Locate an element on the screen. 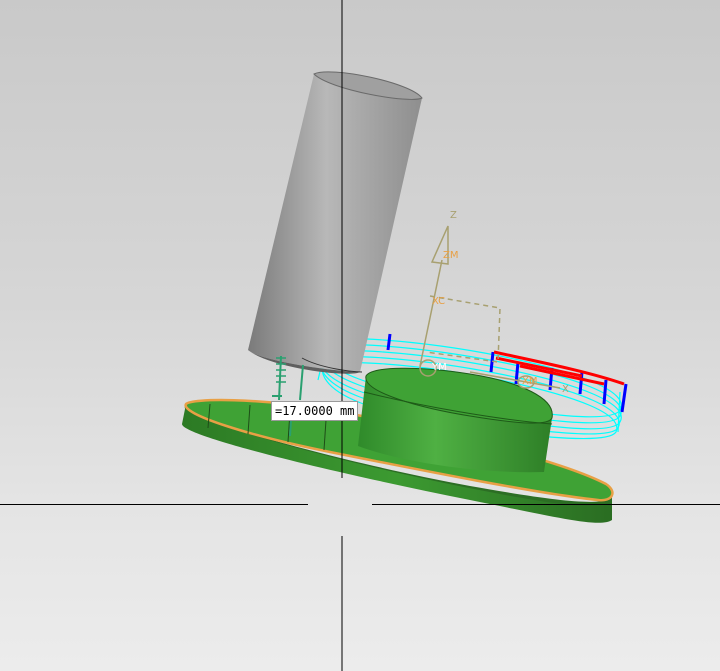 The width and height of the screenshot is (720, 671). axis-xm-label: XM is located at coordinates (529, 381).